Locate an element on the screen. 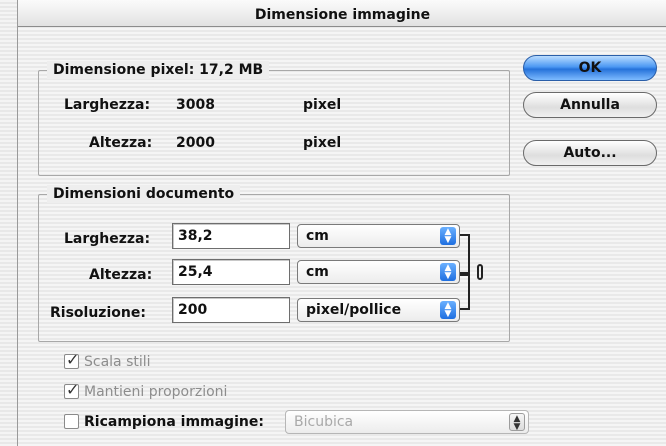  constrain-proportions-label: Mantieni proporzioni is located at coordinates (156, 392).